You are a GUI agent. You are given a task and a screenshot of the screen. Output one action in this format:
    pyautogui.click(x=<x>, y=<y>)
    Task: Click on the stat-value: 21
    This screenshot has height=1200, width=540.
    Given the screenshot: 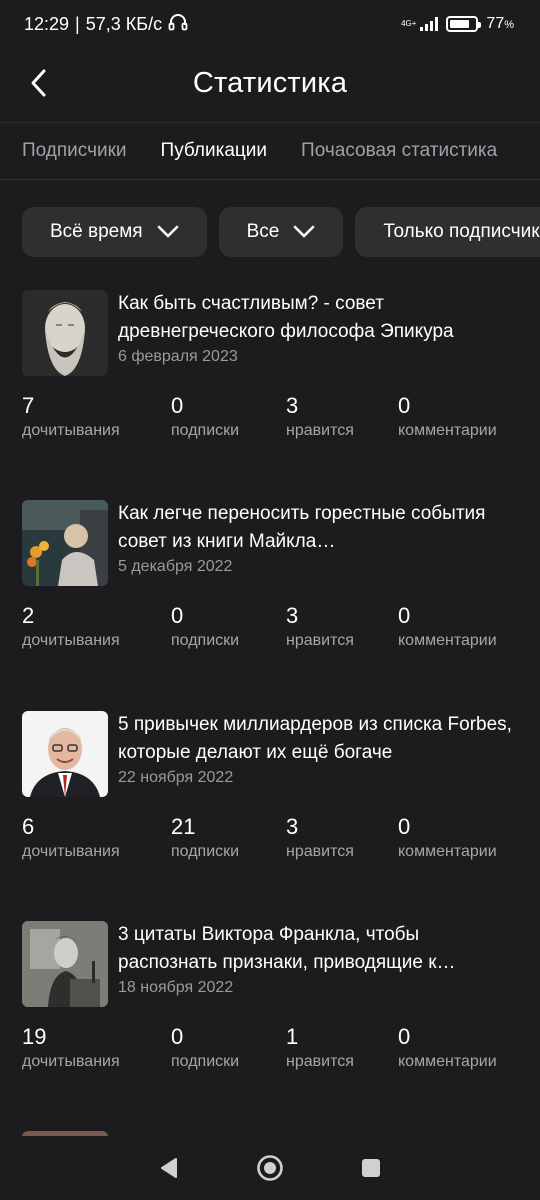 What is the action you would take?
    pyautogui.click(x=183, y=826)
    